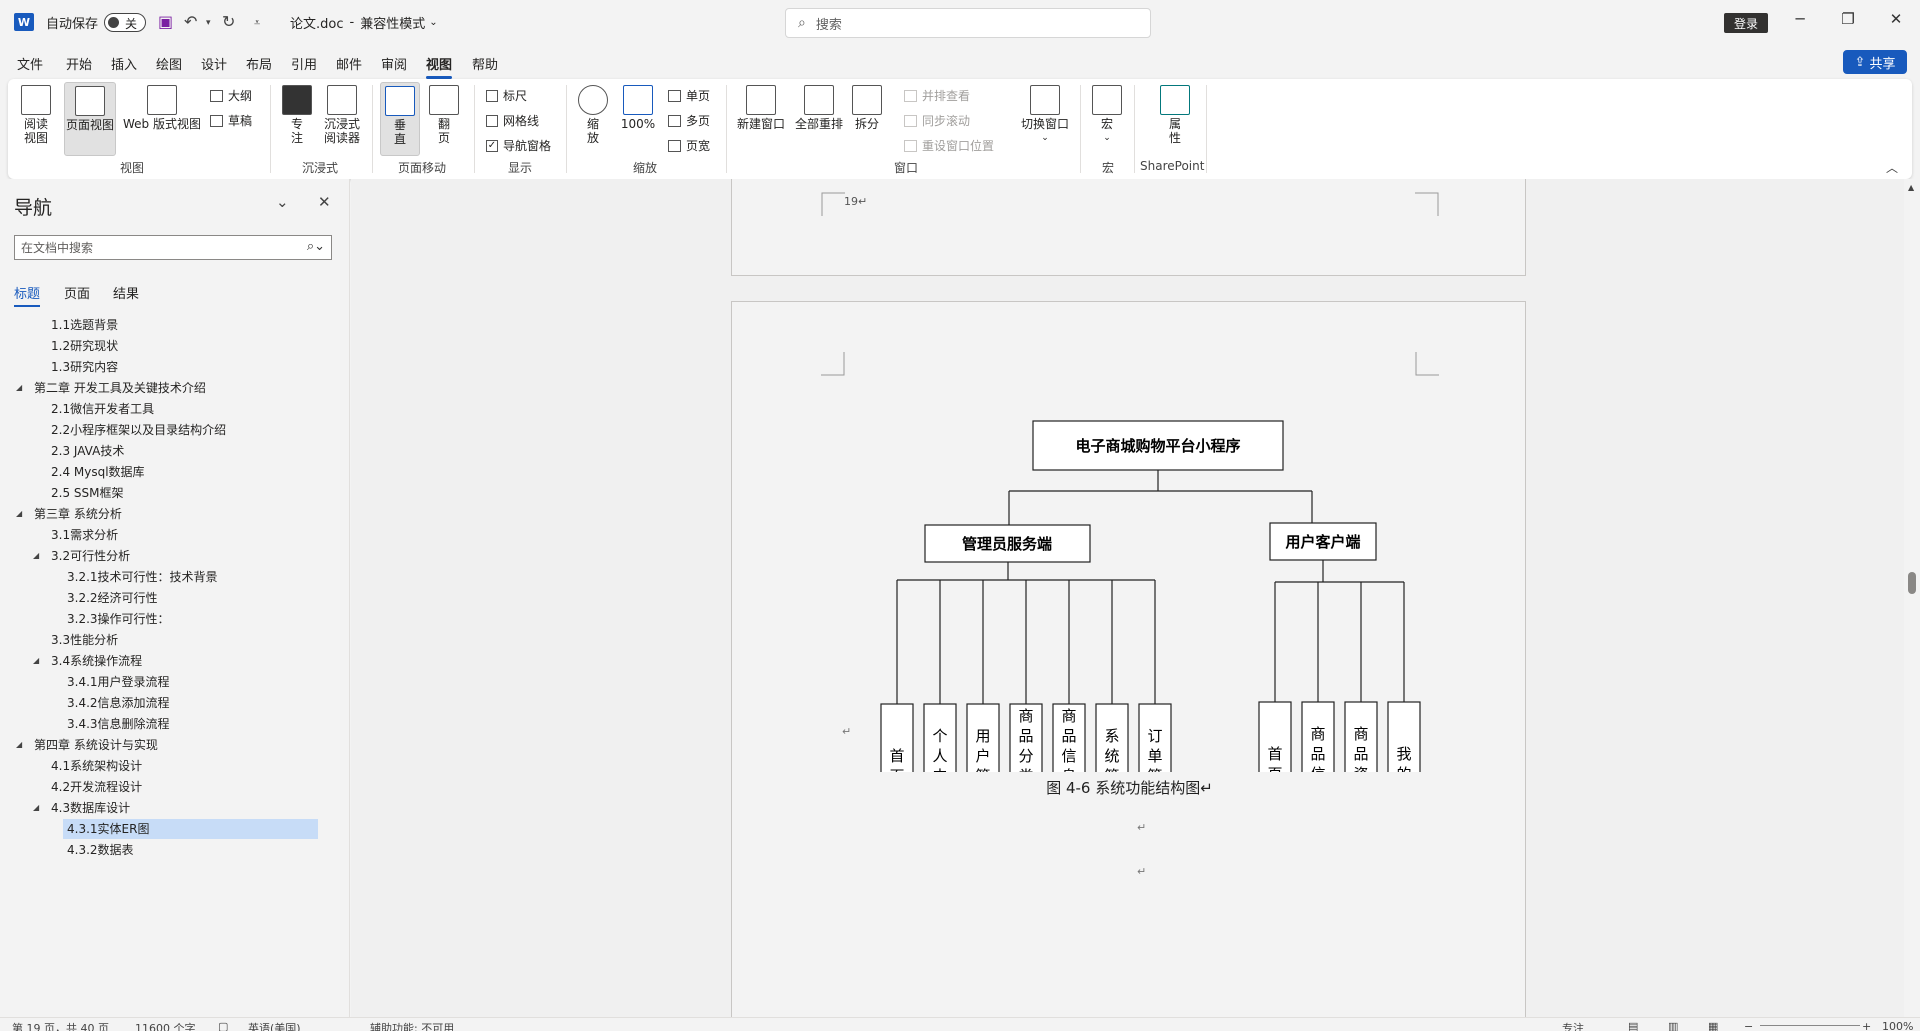 This screenshot has height=1031, width=1920. What do you see at coordinates (82, 346) in the screenshot?
I see `nav-heading-item: 1.2研究现状` at bounding box center [82, 346].